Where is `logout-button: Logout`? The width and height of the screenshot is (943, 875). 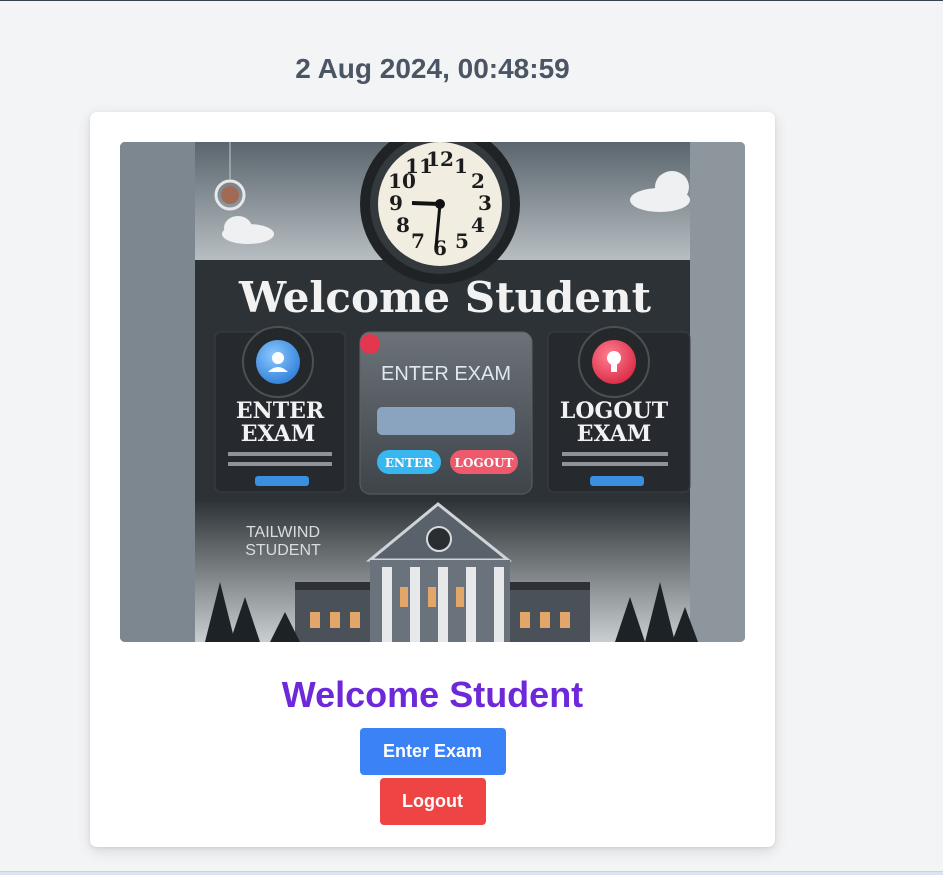 logout-button: Logout is located at coordinates (432, 801).